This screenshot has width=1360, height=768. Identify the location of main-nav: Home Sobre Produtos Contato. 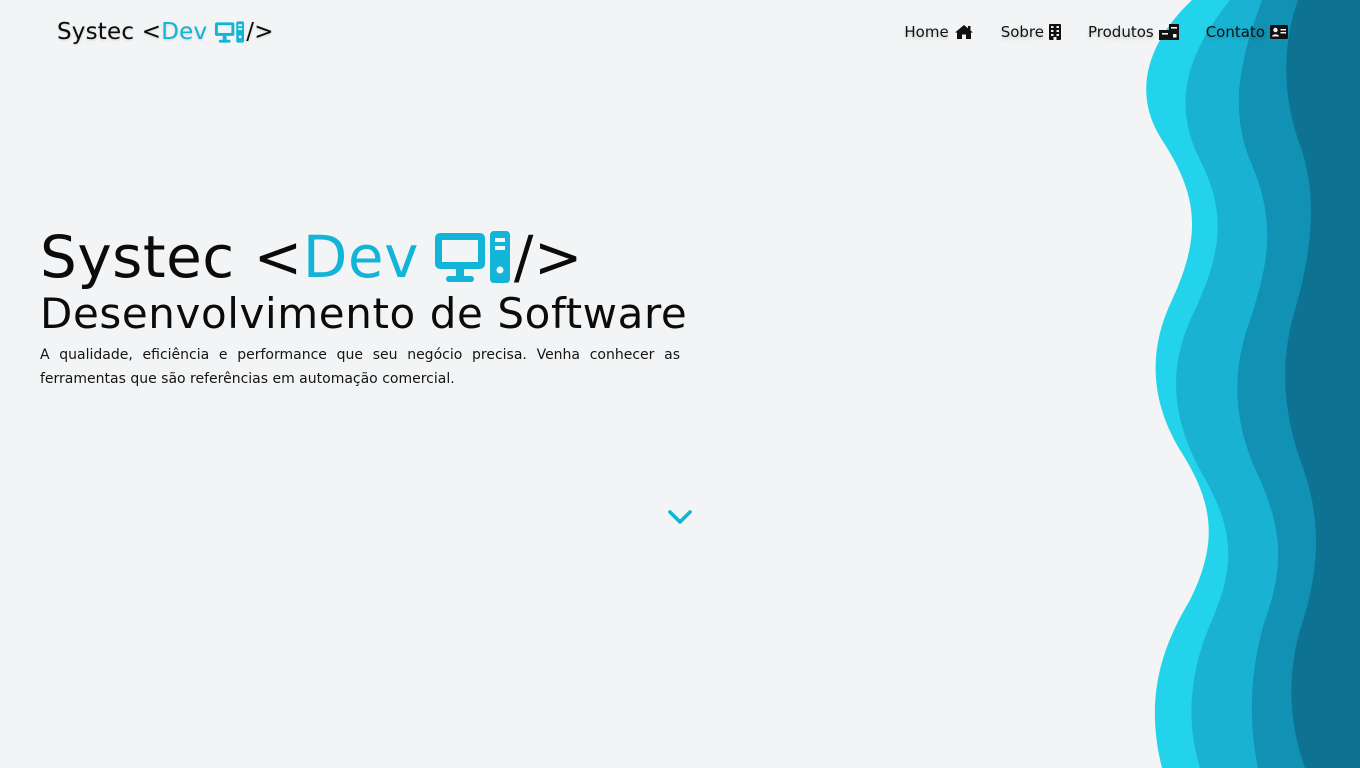
(1096, 32).